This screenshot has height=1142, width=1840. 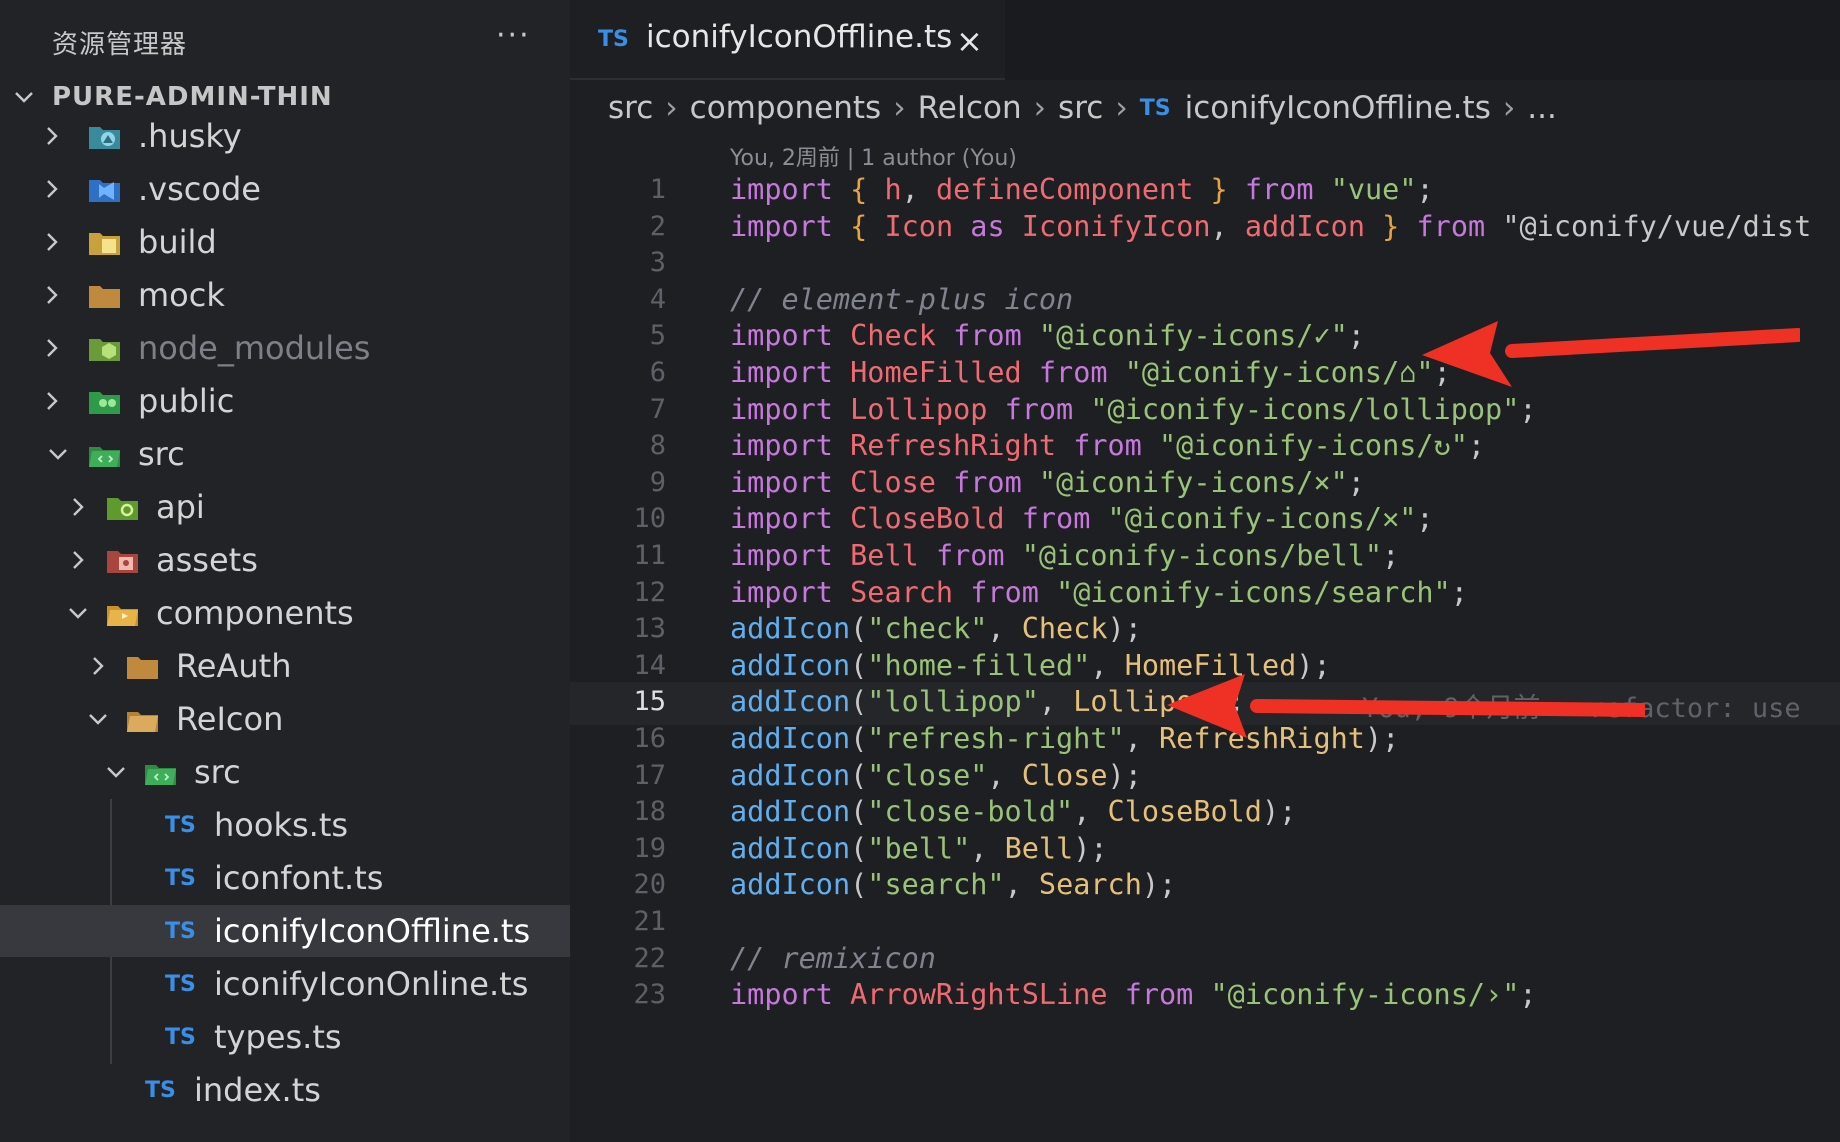 I want to click on tree-root-label: PURE-ADMIN-THIN, so click(x=192, y=97).